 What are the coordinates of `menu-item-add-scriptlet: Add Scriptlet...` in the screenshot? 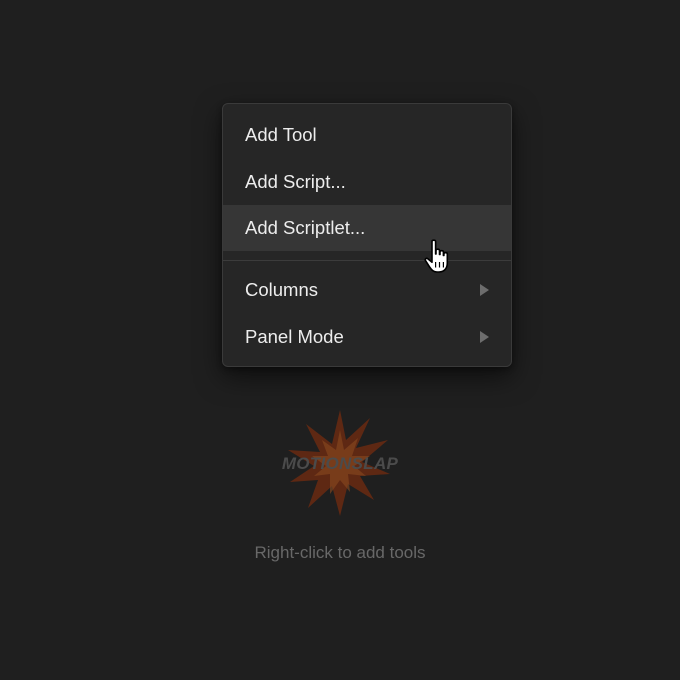 It's located at (367, 228).